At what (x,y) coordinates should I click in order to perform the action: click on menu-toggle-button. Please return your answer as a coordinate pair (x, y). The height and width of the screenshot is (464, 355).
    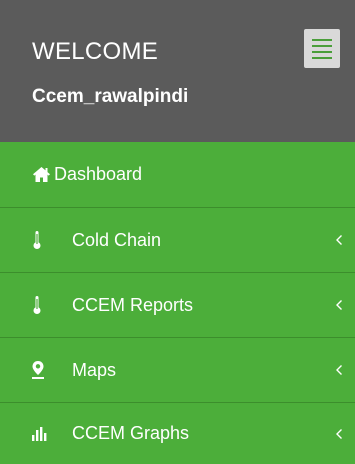
    Looking at the image, I should click on (322, 48).